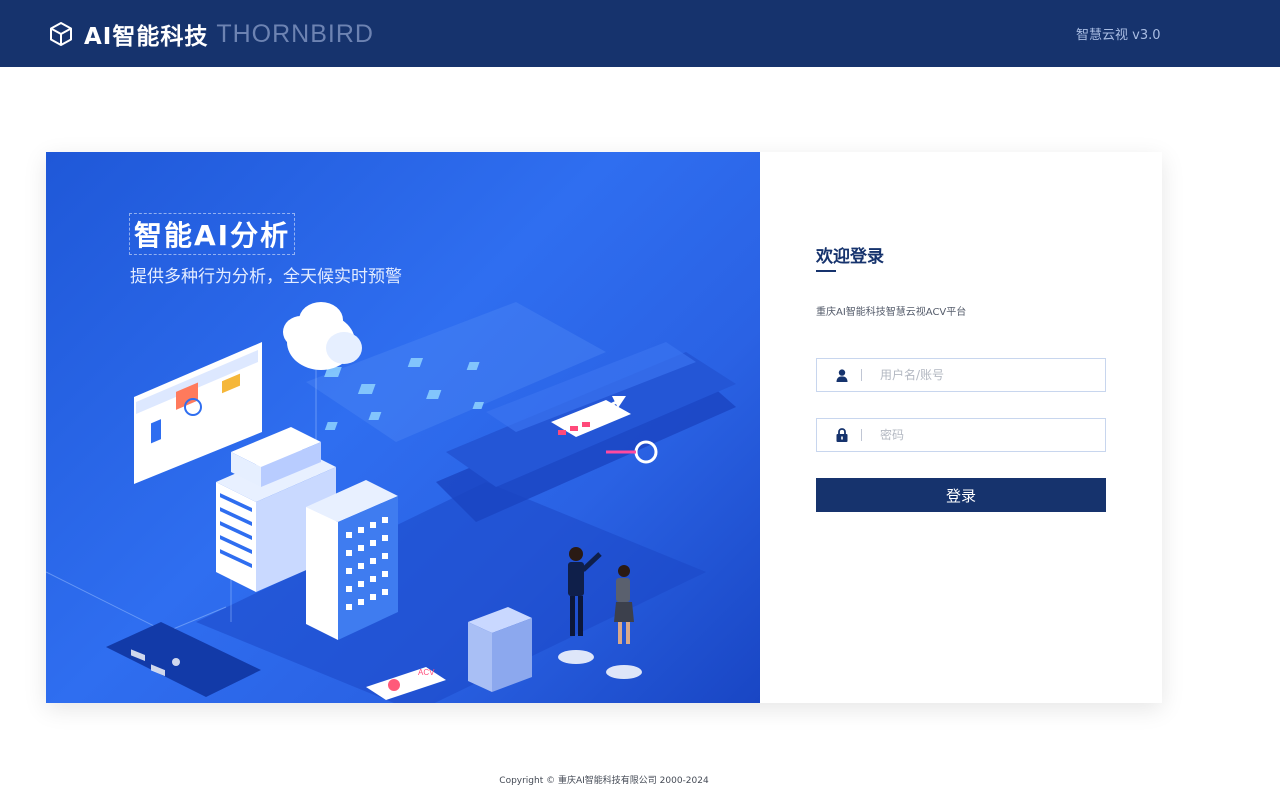 This screenshot has width=1280, height=794. What do you see at coordinates (266, 277) in the screenshot?
I see `hero-subtitle: 提供多种行为分析，全天候实时预警` at bounding box center [266, 277].